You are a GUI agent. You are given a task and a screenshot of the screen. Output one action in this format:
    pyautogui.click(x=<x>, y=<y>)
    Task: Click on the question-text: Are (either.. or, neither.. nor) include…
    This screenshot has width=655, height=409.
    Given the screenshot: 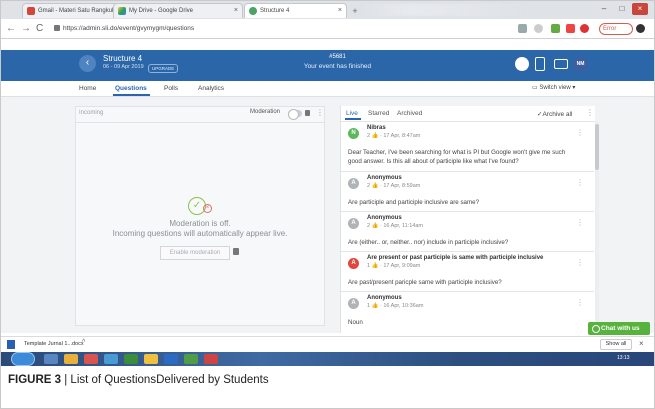 What is the action you would take?
    pyautogui.click(x=428, y=242)
    